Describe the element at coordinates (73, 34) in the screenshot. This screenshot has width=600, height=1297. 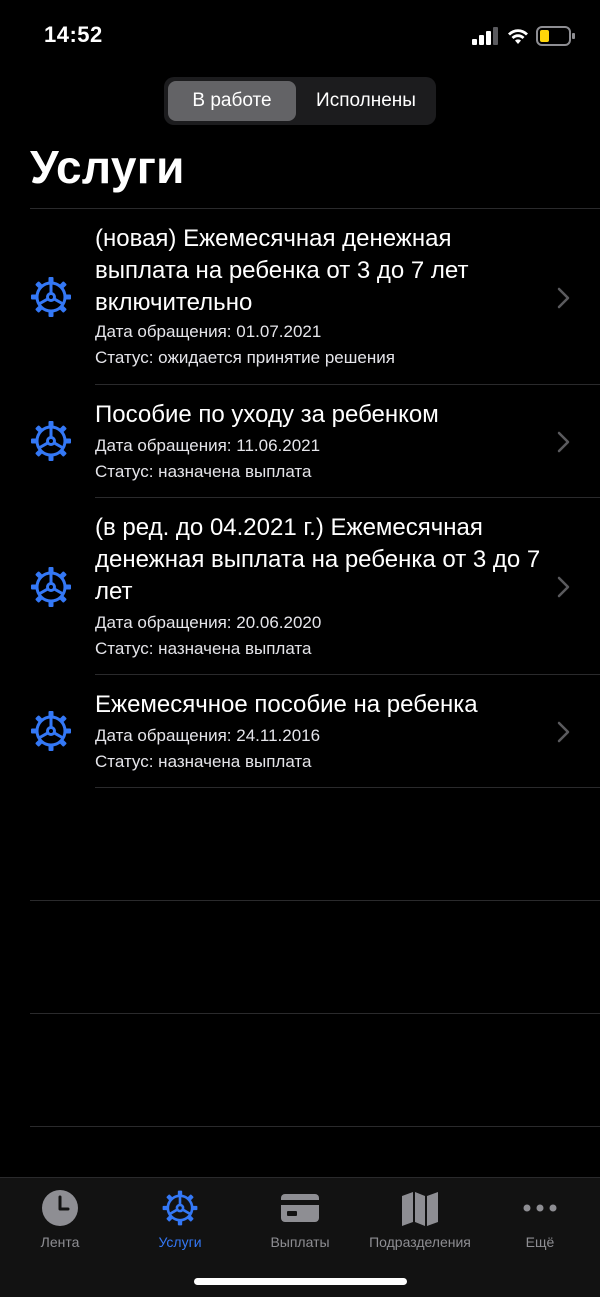
I see `status-time: 14:52` at that location.